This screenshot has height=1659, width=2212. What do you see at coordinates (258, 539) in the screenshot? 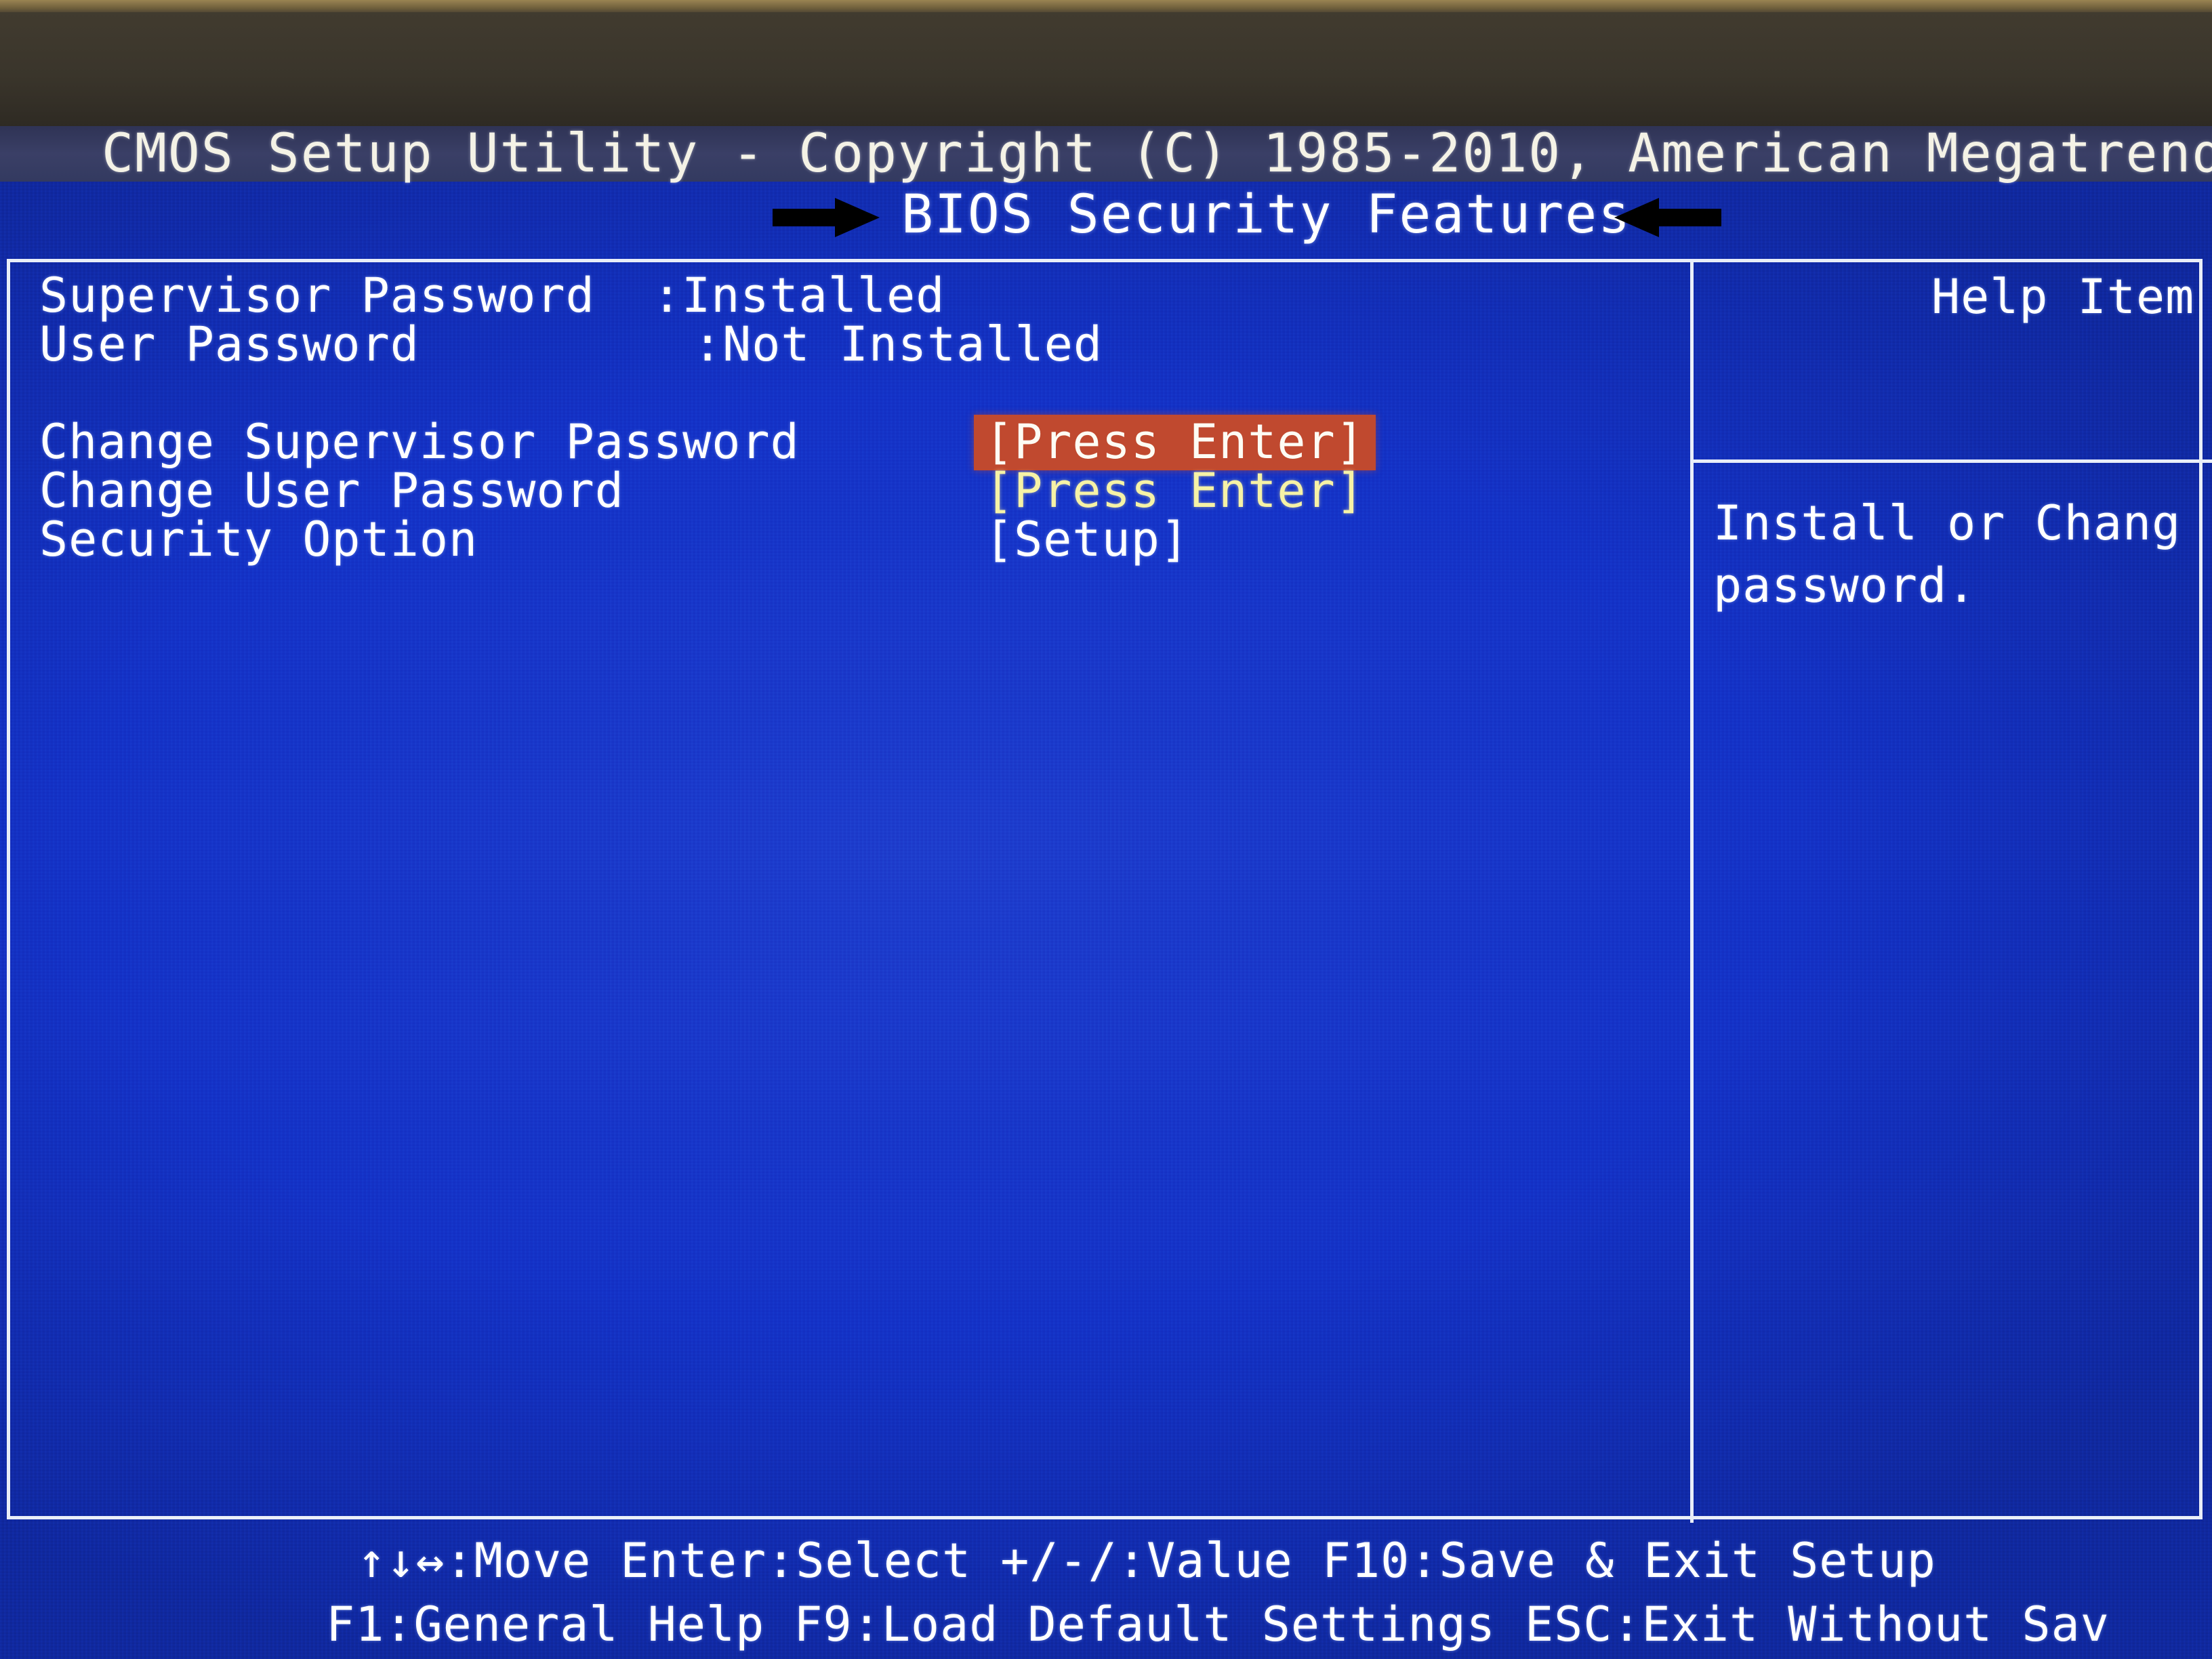
I see `security-option-label: Security Option` at bounding box center [258, 539].